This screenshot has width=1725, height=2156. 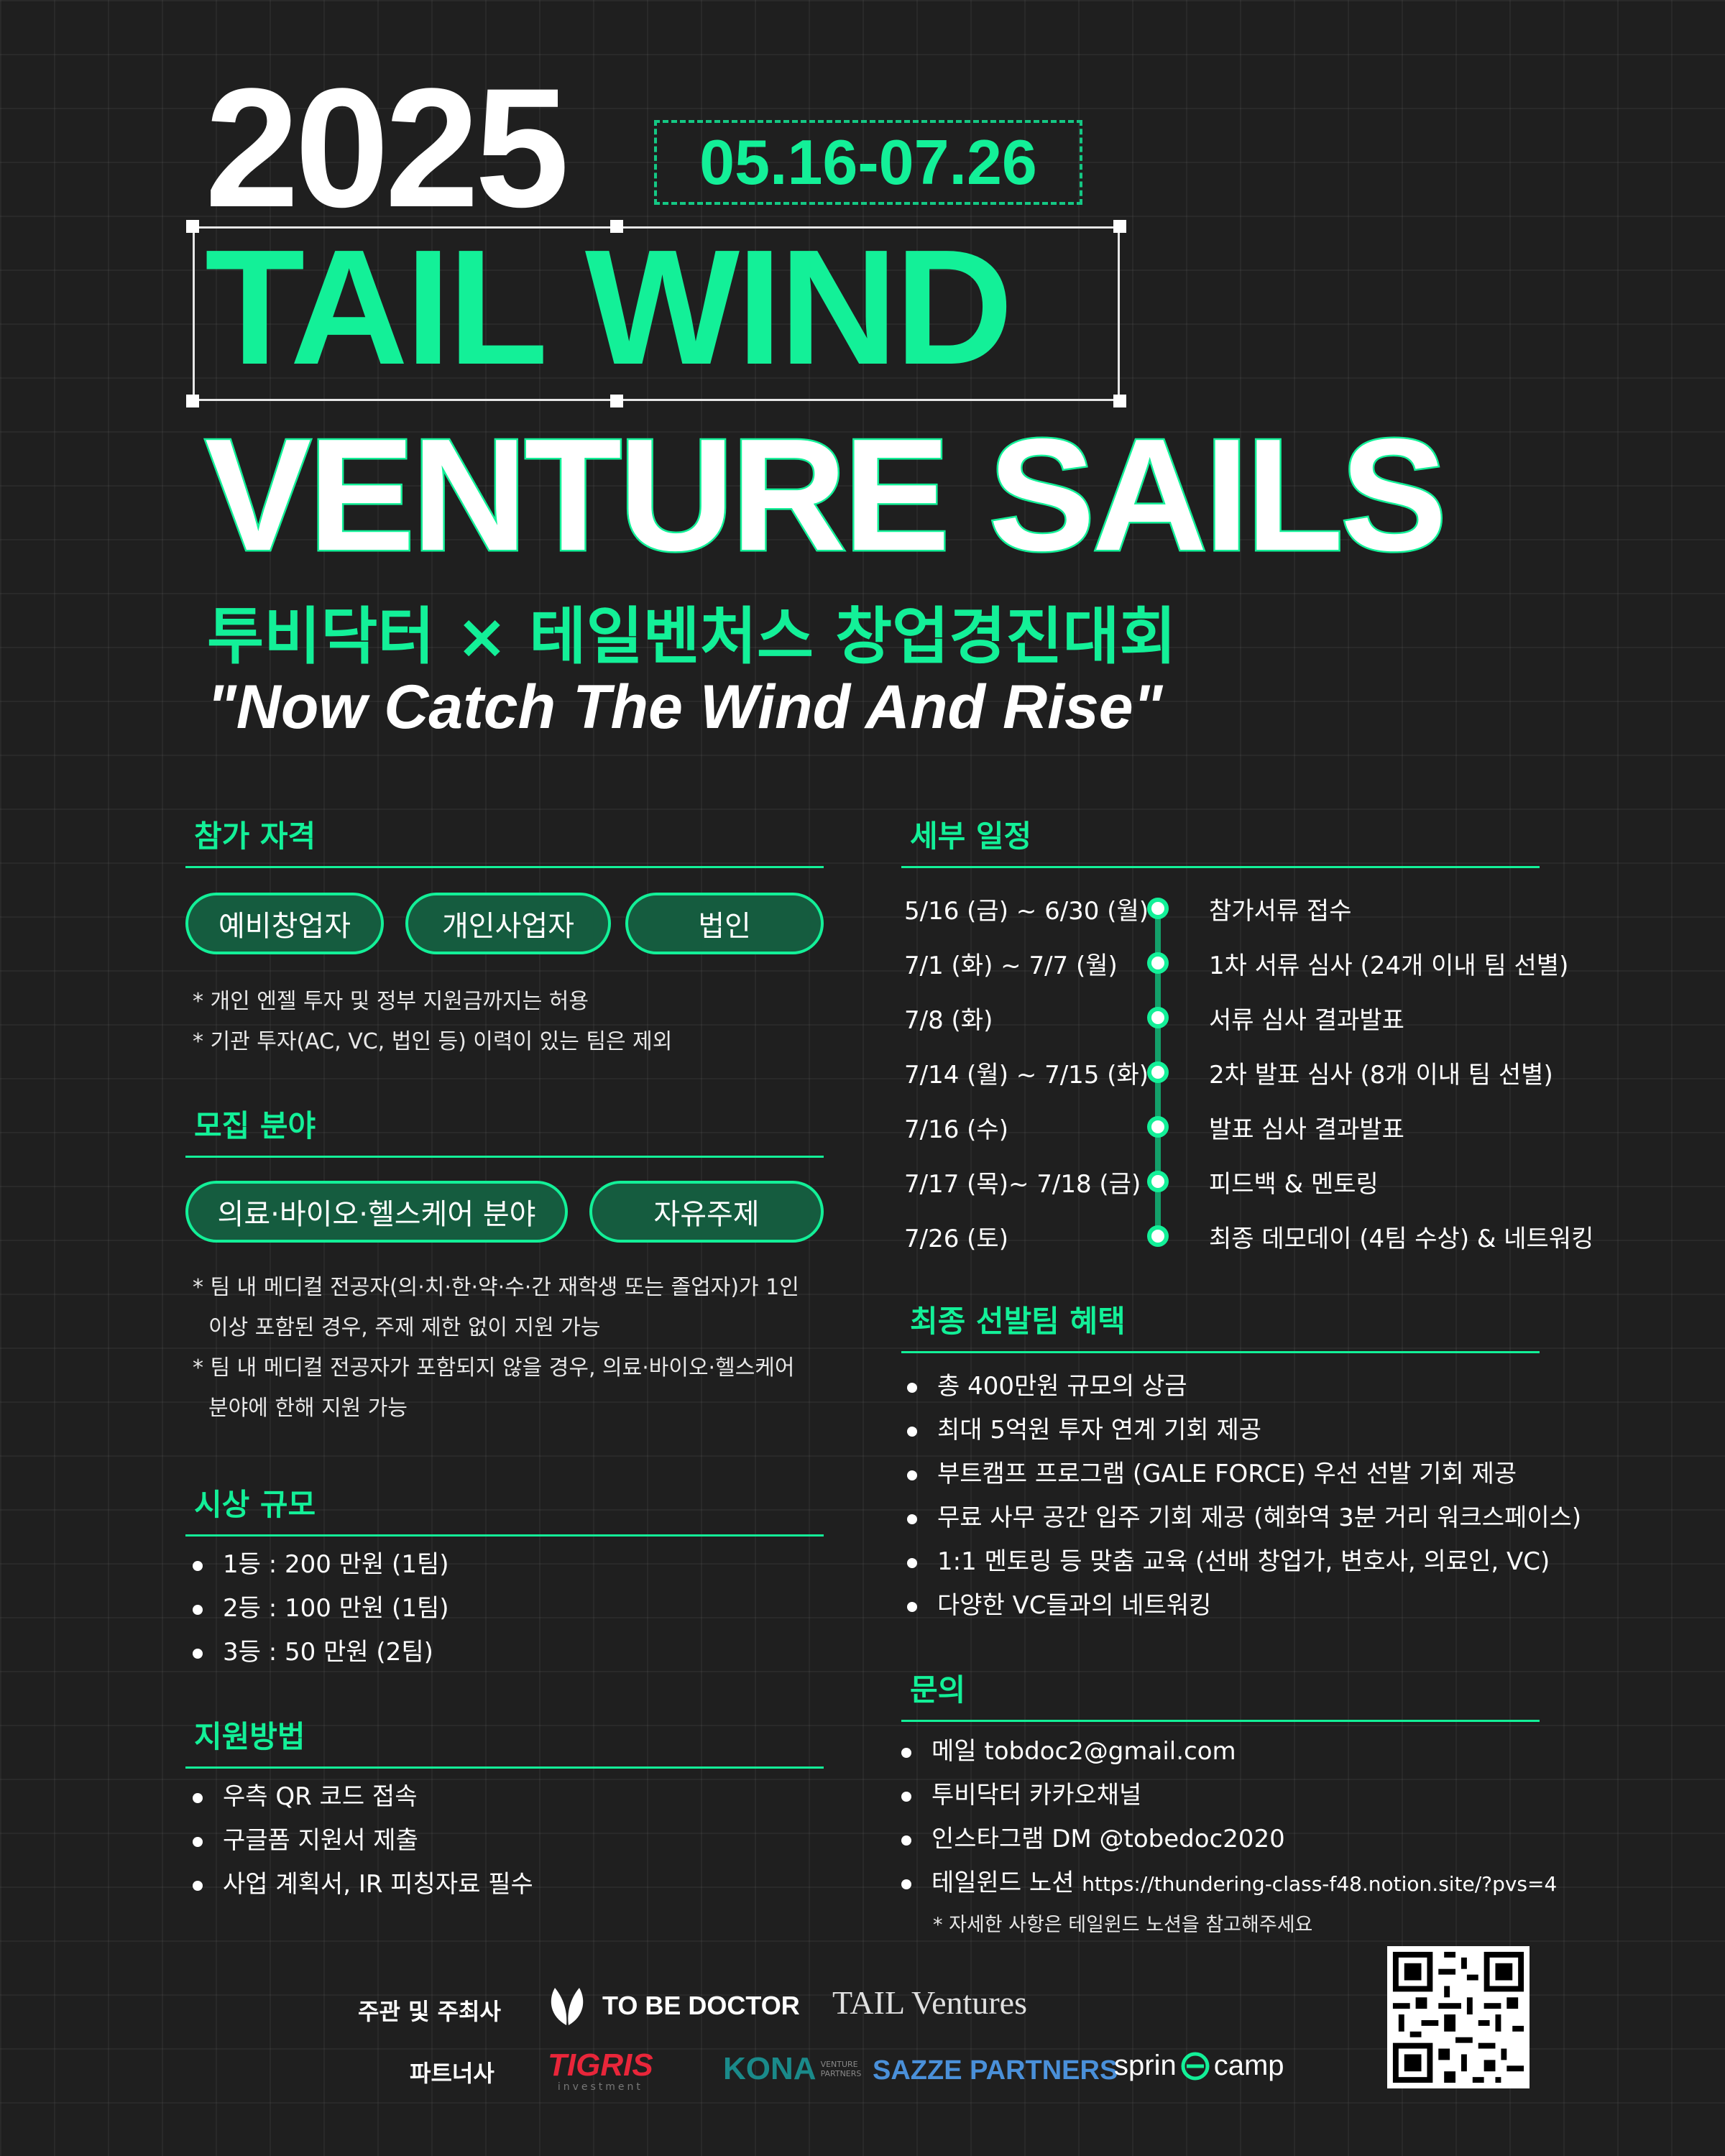 What do you see at coordinates (1248, 1236) in the screenshot?
I see `schedule-row: 7/26 (토) 최종 데모데이 (4팀 수상) & 네트워킹` at bounding box center [1248, 1236].